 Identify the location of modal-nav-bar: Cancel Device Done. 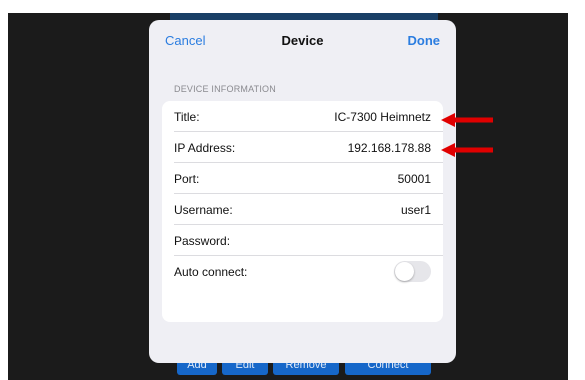
(302, 40).